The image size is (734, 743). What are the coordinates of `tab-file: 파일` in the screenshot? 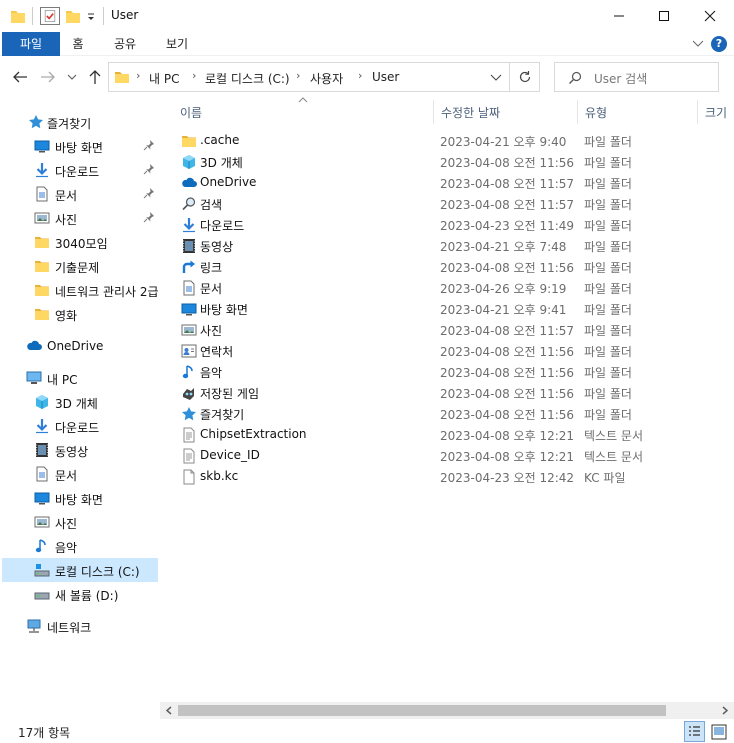 It's located at (31, 44).